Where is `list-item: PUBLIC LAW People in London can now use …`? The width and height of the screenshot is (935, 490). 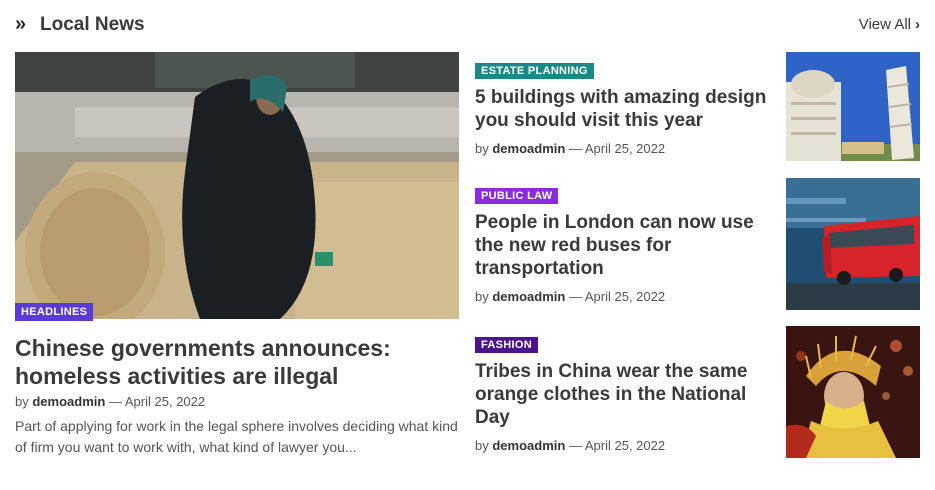 list-item: PUBLIC LAW People in London can now use … is located at coordinates (625, 245).